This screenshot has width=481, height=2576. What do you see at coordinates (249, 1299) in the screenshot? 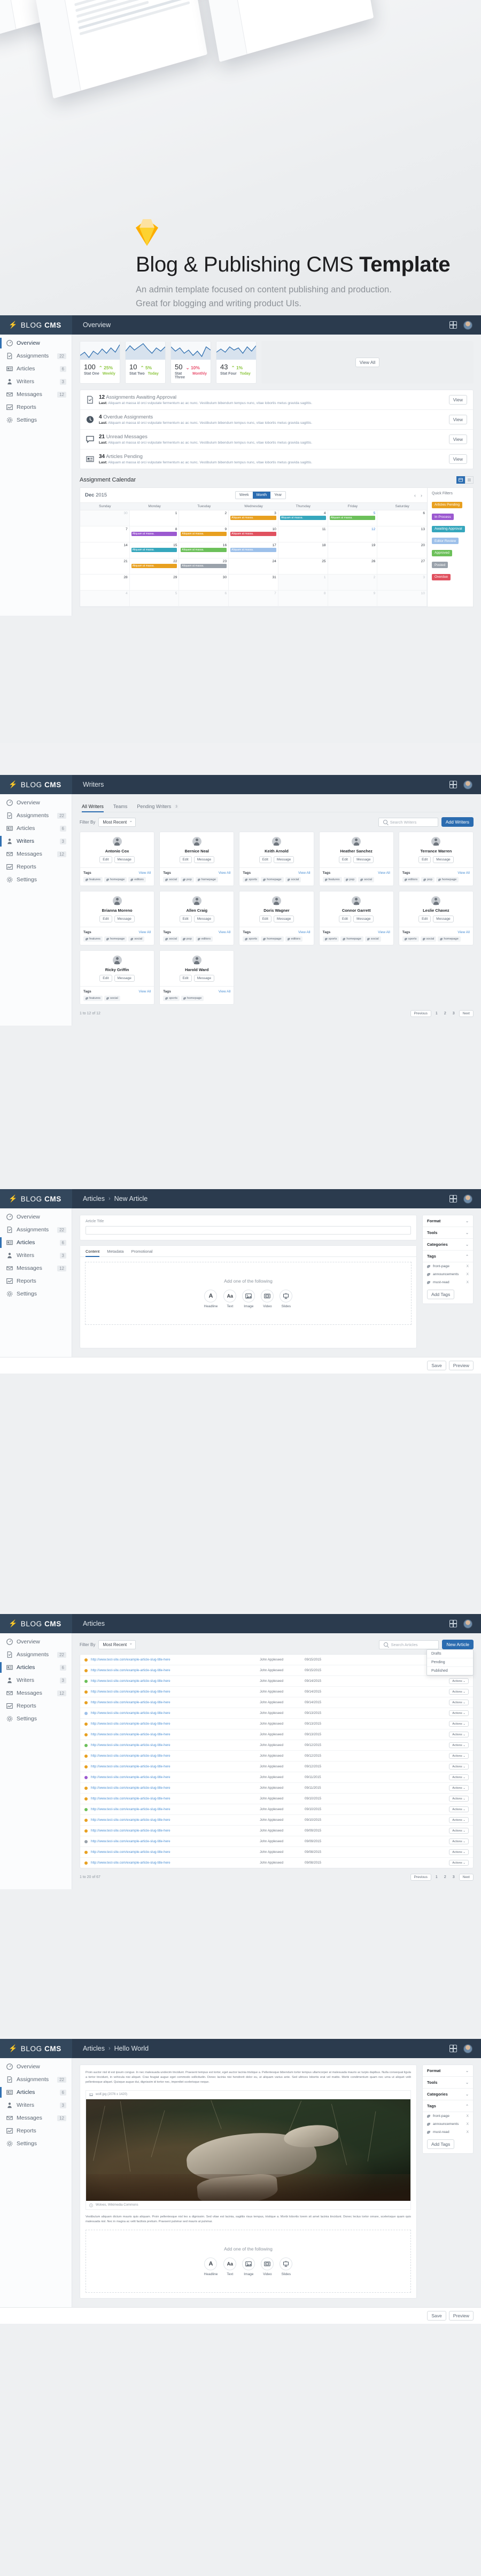
I see `block-option-image: Image` at bounding box center [249, 1299].